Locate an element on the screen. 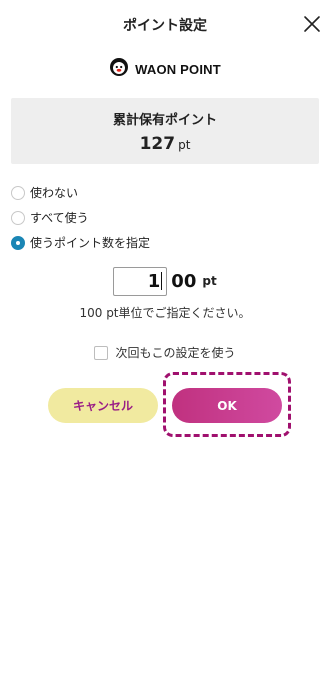 Image resolution: width=330 pixels, height=680 pixels. option-all: すべて使う is located at coordinates (161, 217).